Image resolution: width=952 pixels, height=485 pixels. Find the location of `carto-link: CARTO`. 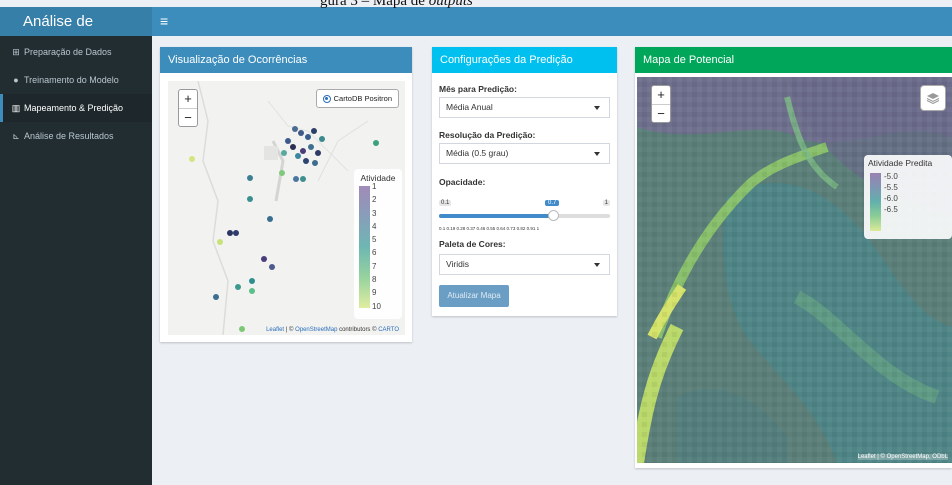

carto-link: CARTO is located at coordinates (388, 330).